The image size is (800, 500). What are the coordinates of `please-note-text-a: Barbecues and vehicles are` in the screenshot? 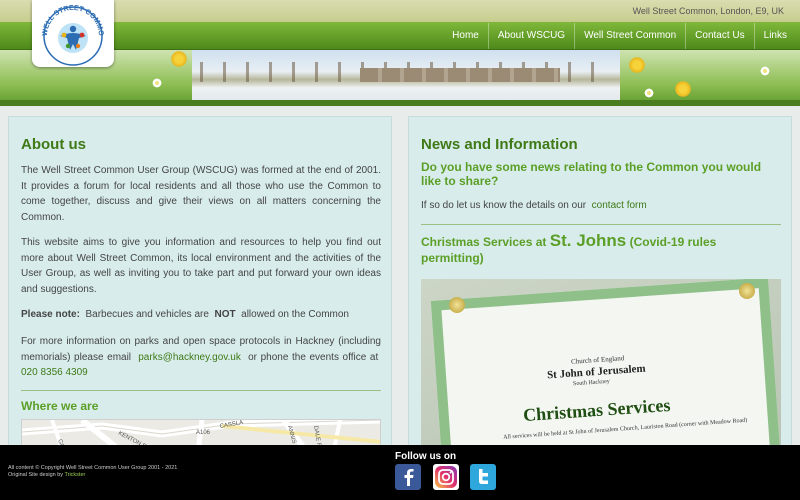 It's located at (147, 314).